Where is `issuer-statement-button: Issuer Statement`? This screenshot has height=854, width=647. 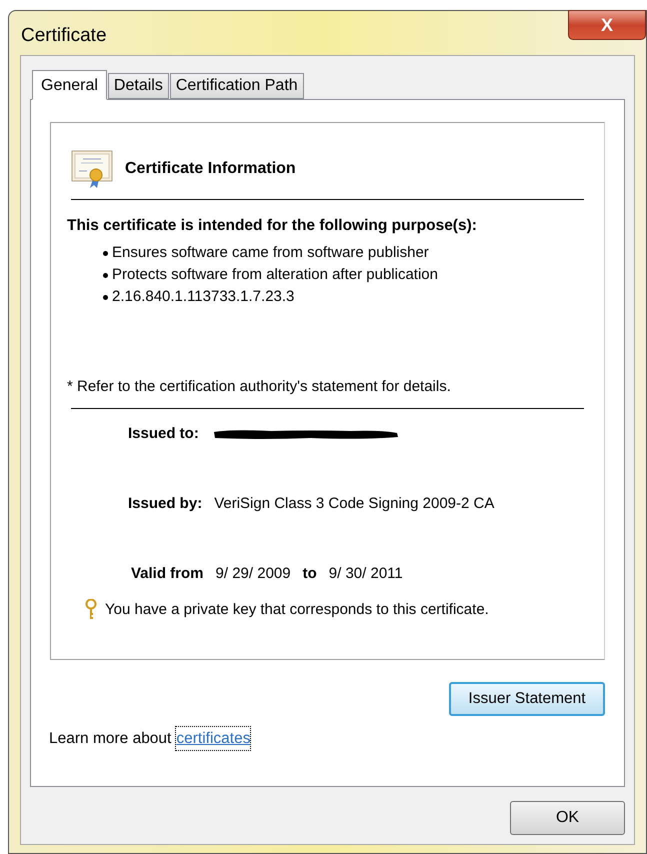
issuer-statement-button: Issuer Statement is located at coordinates (527, 699).